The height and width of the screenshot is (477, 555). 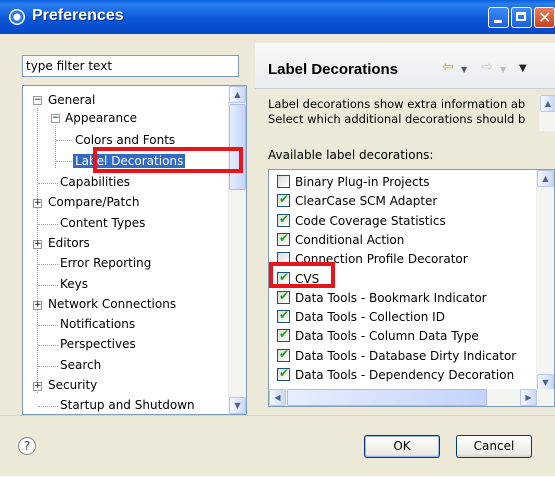 What do you see at coordinates (387, 336) in the screenshot?
I see `decoration-label: Data Tools - Column Data Type` at bounding box center [387, 336].